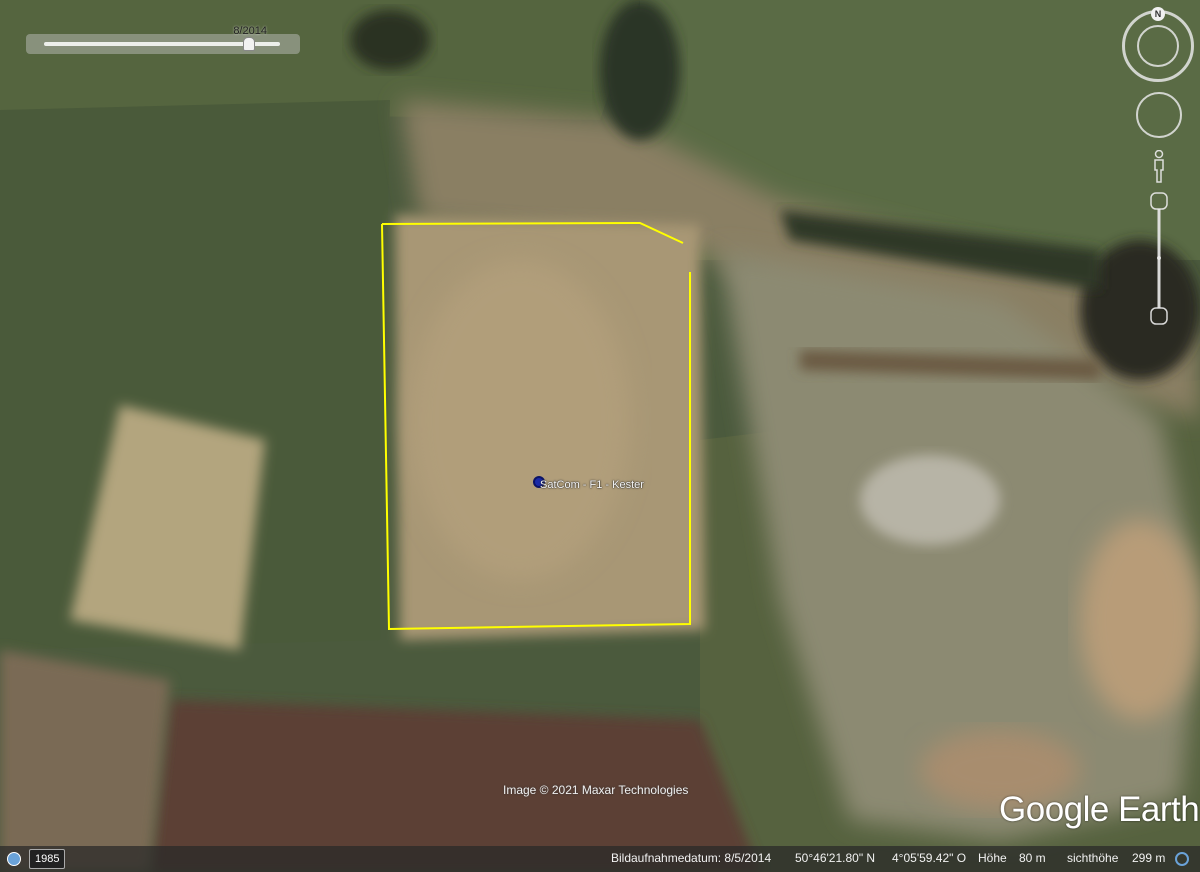  Describe the element at coordinates (1159, 167) in the screenshot. I see `pegman-icon` at that location.